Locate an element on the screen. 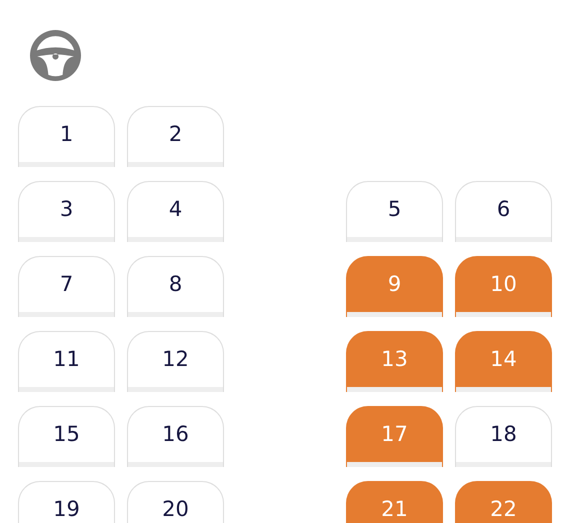 The width and height of the screenshot is (569, 523). seat: 2 is located at coordinates (175, 136).